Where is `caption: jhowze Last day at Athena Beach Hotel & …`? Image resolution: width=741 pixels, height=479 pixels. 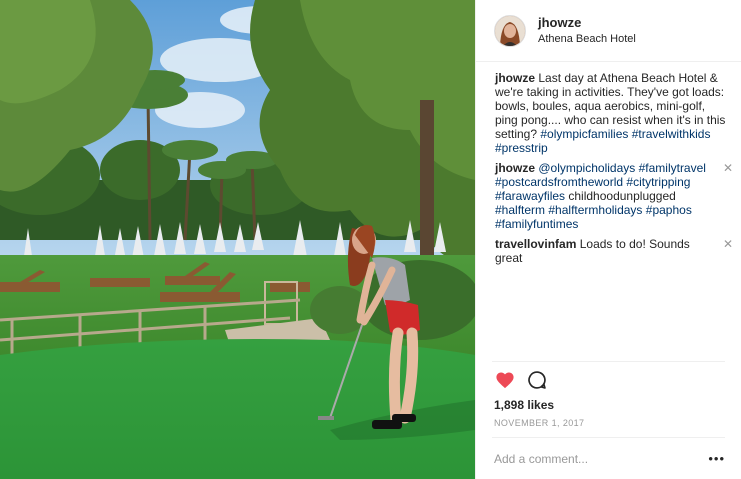
caption: jhowze Last day at Athena Beach Hotel & … is located at coordinates (611, 113).